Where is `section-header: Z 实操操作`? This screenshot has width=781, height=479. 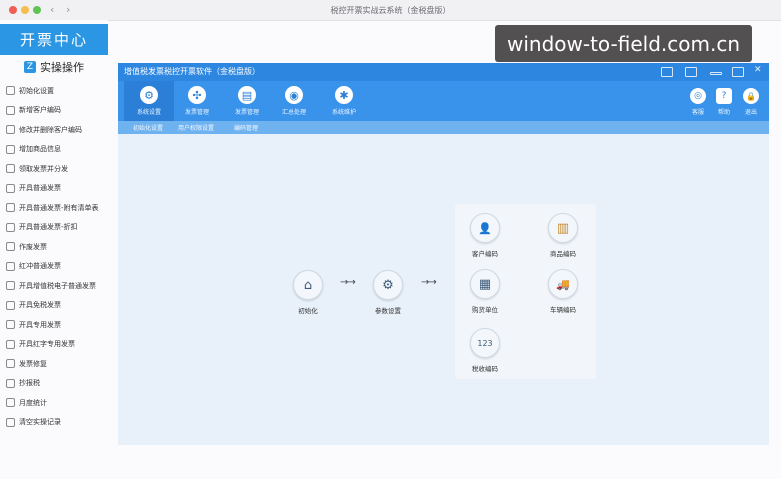
section-header: Z 实操操作 is located at coordinates (54, 67).